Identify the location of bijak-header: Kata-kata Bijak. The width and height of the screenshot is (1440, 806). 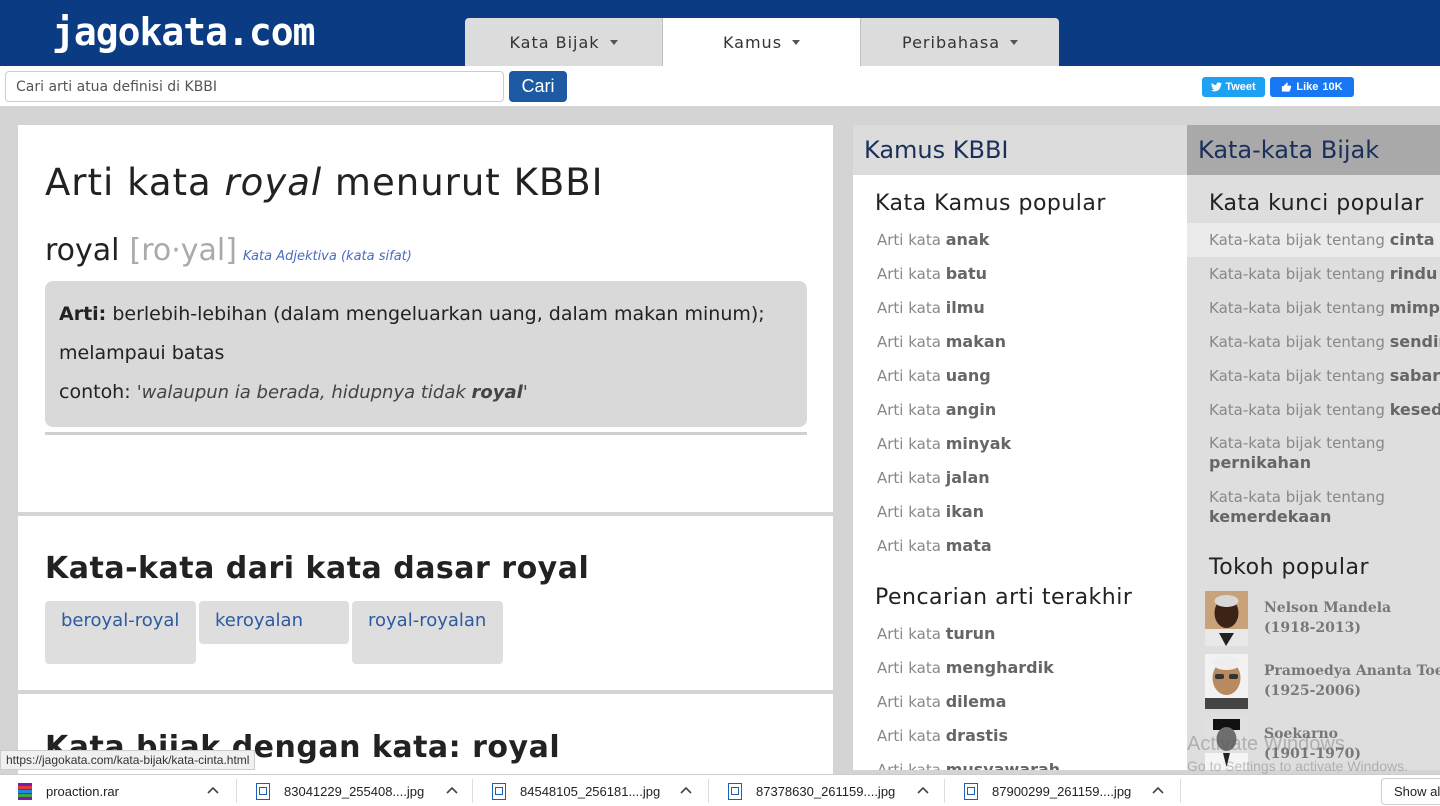
(1313, 150).